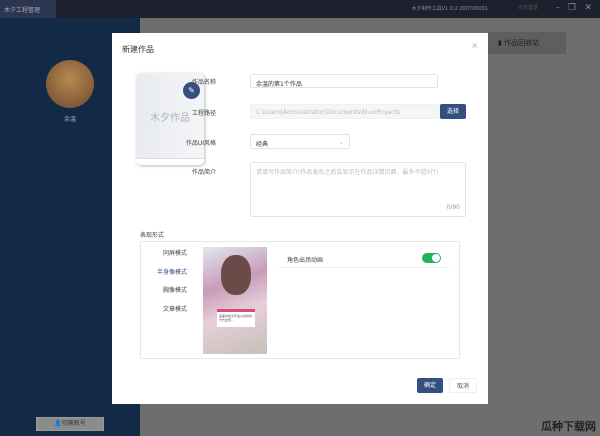 This screenshot has height=436, width=600. I want to click on path-label: 工程路径, so click(203, 113).